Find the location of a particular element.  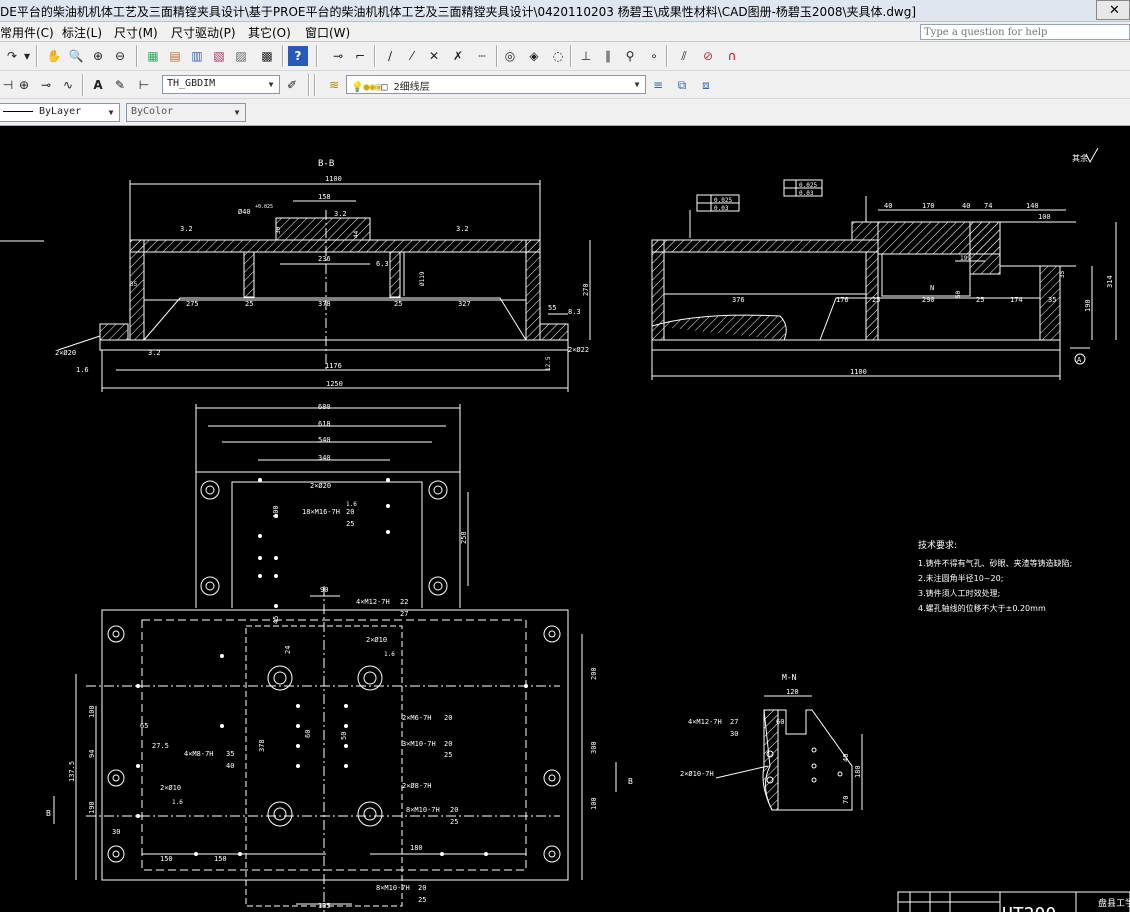

properties-toolbar: ByLayer ▼ ByColor ▼ is located at coordinates (565, 112).